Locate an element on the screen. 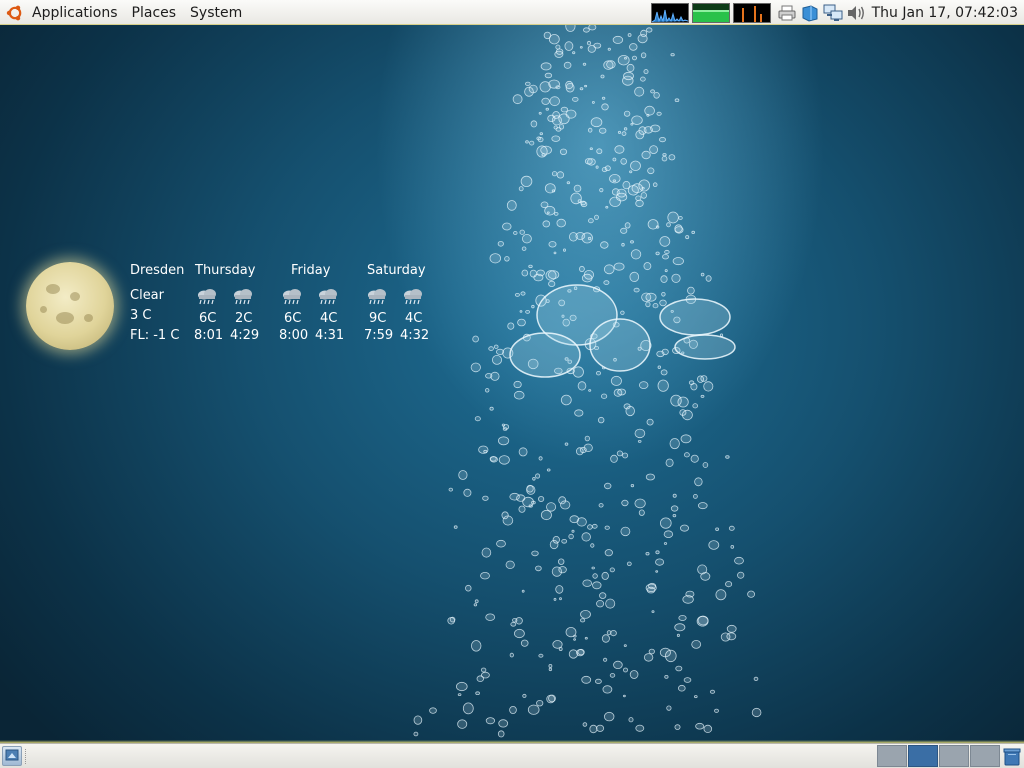 The image size is (1024, 768). memory-monitor-graph is located at coordinates (710, 12).